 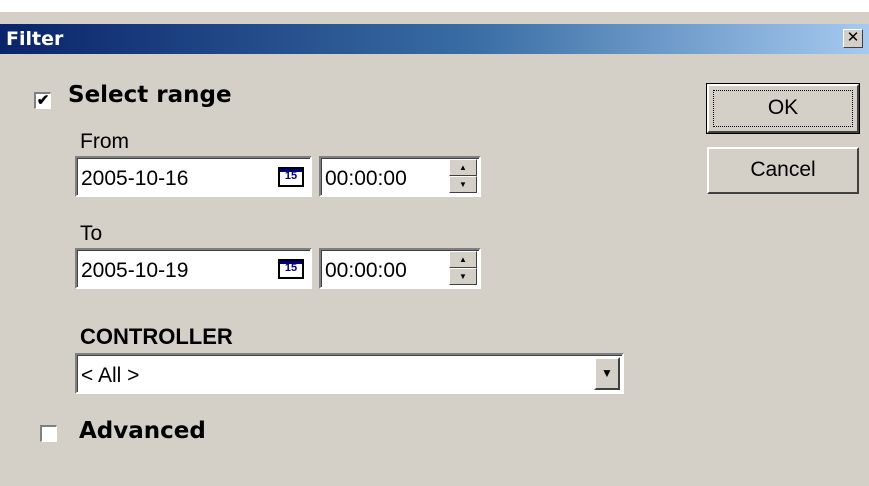 I want to click on select-range-checkbox: ✔, so click(x=42, y=100).